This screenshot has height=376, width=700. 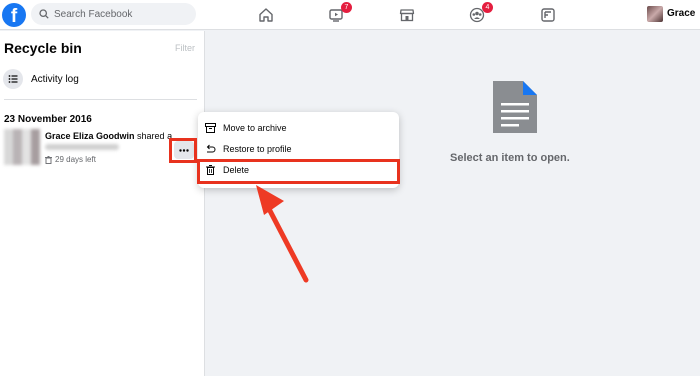 What do you see at coordinates (22, 147) in the screenshot?
I see `post-thumbnail` at bounding box center [22, 147].